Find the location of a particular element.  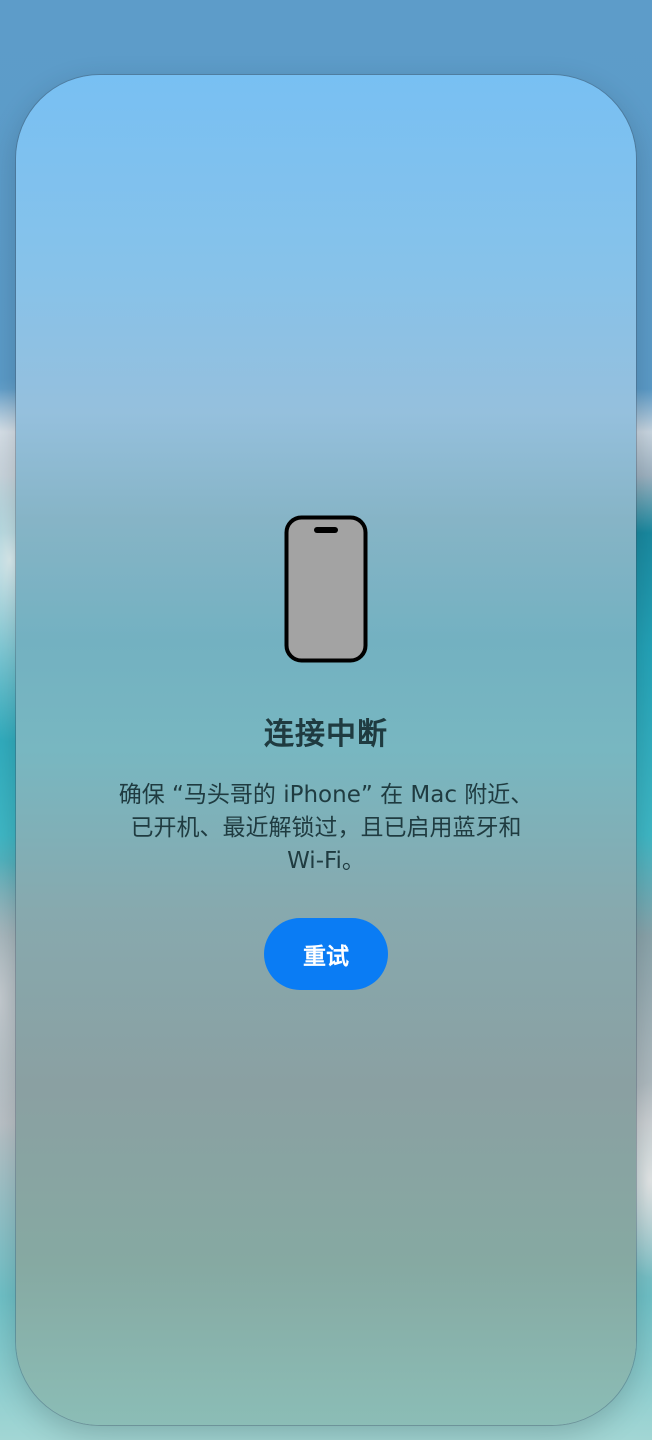

retry-button: 重试 is located at coordinates (326, 954).